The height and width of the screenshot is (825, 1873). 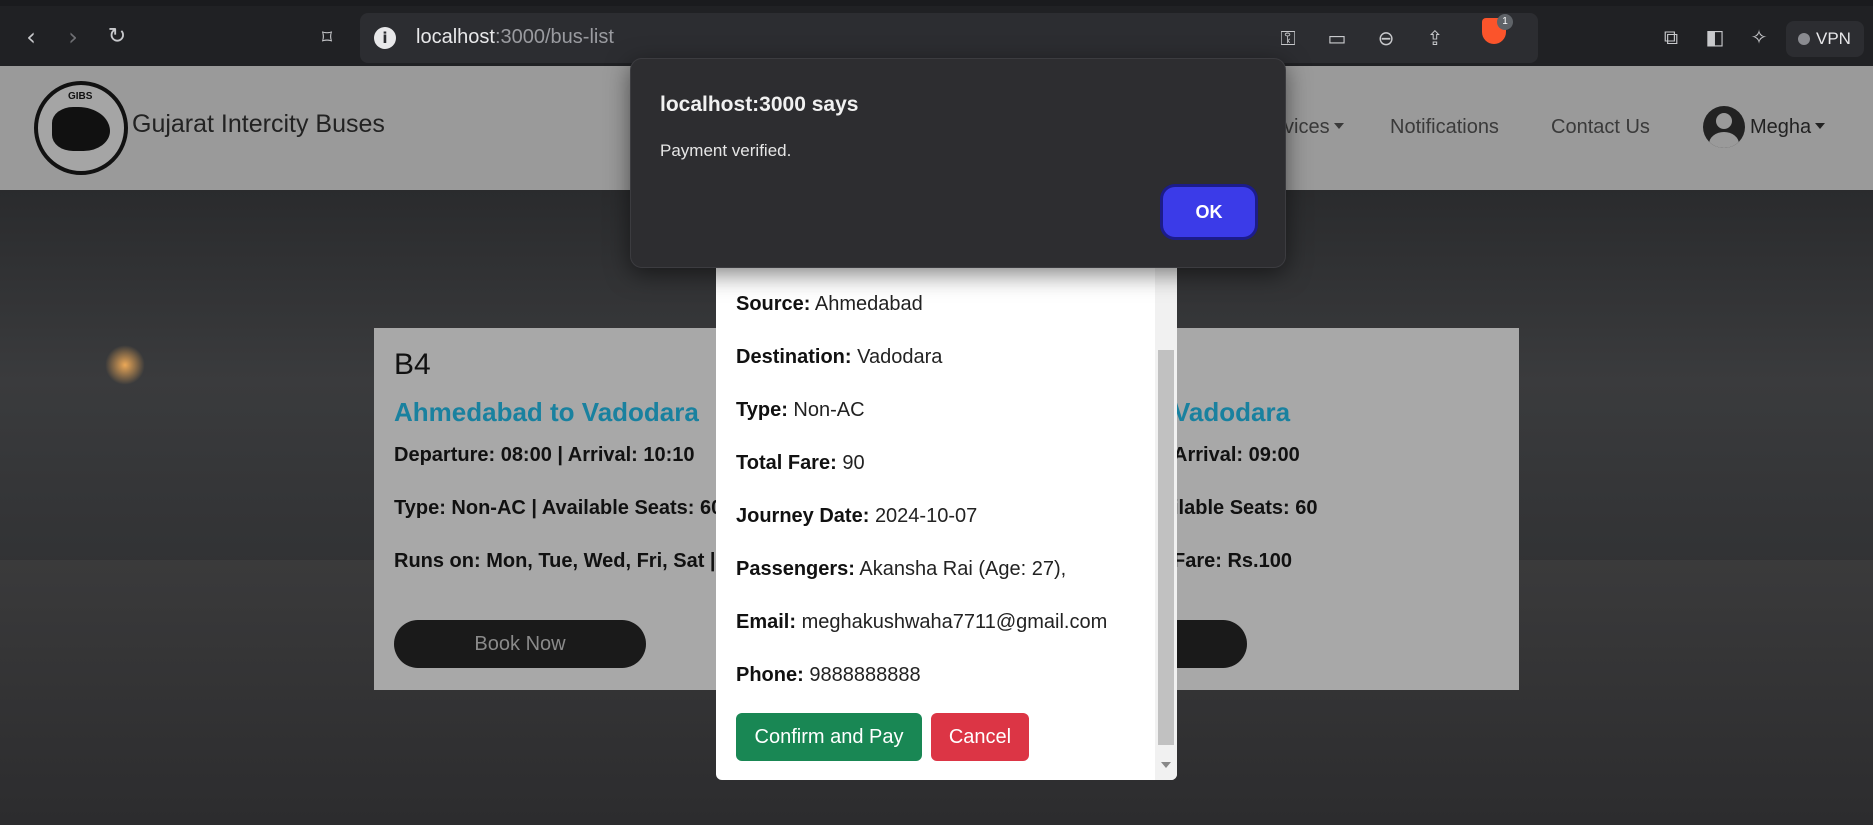 What do you see at coordinates (258, 124) in the screenshot?
I see `site-brand: Gujarat Intercity Buses` at bounding box center [258, 124].